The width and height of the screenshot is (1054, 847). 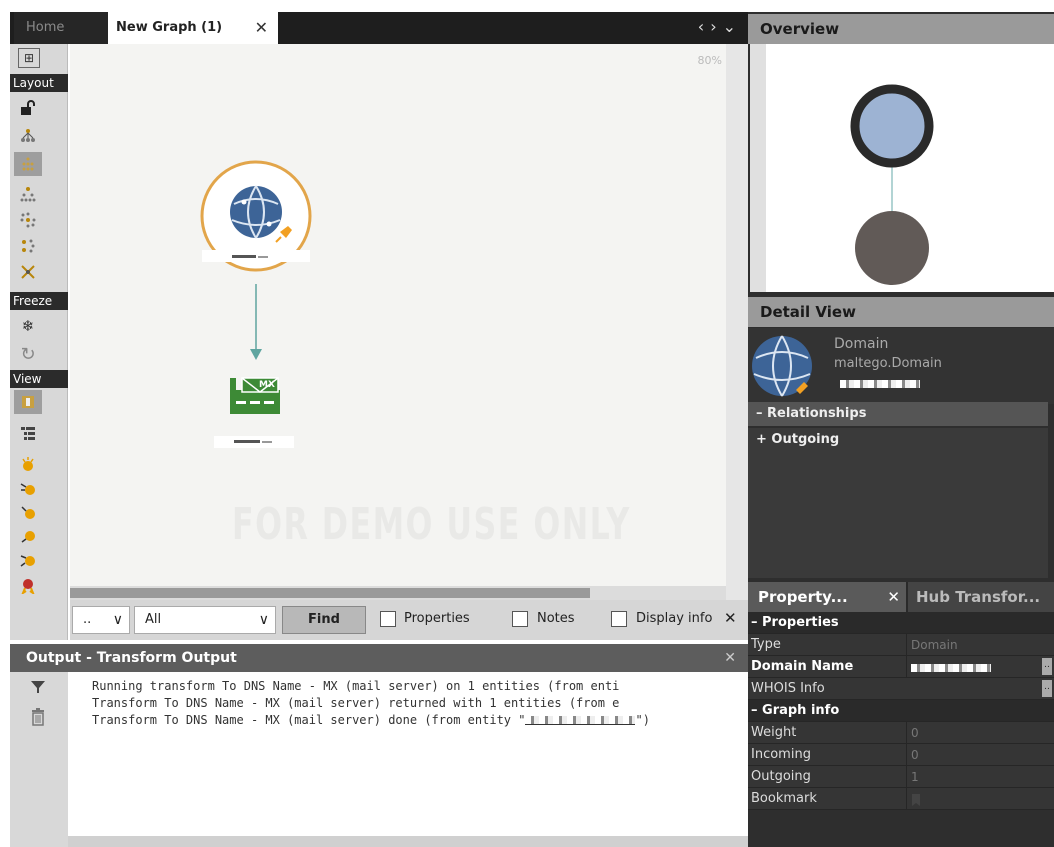 What do you see at coordinates (781, 754) in the screenshot?
I see `property-key: Incoming` at bounding box center [781, 754].